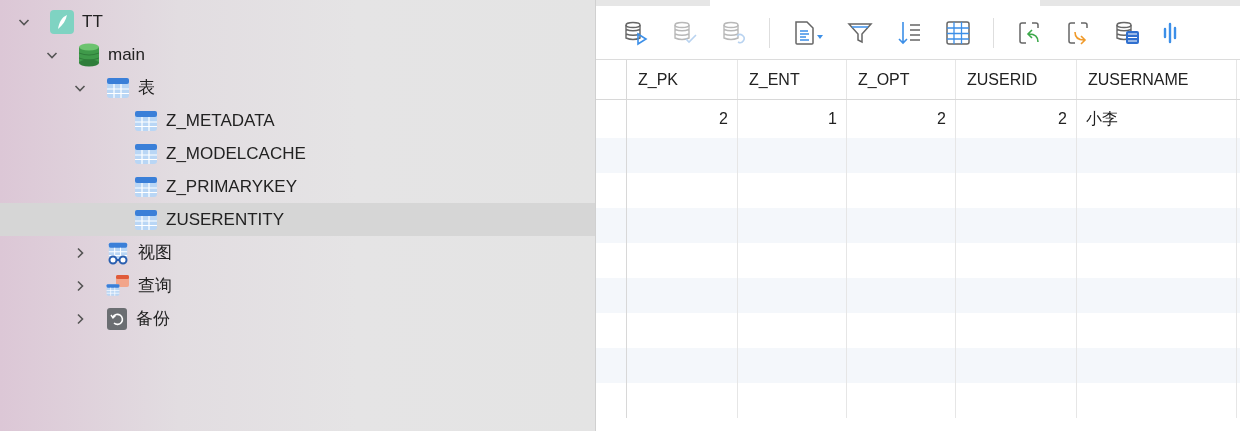 This screenshot has height=431, width=1240. I want to click on tree-item-label: 视图, so click(155, 252).